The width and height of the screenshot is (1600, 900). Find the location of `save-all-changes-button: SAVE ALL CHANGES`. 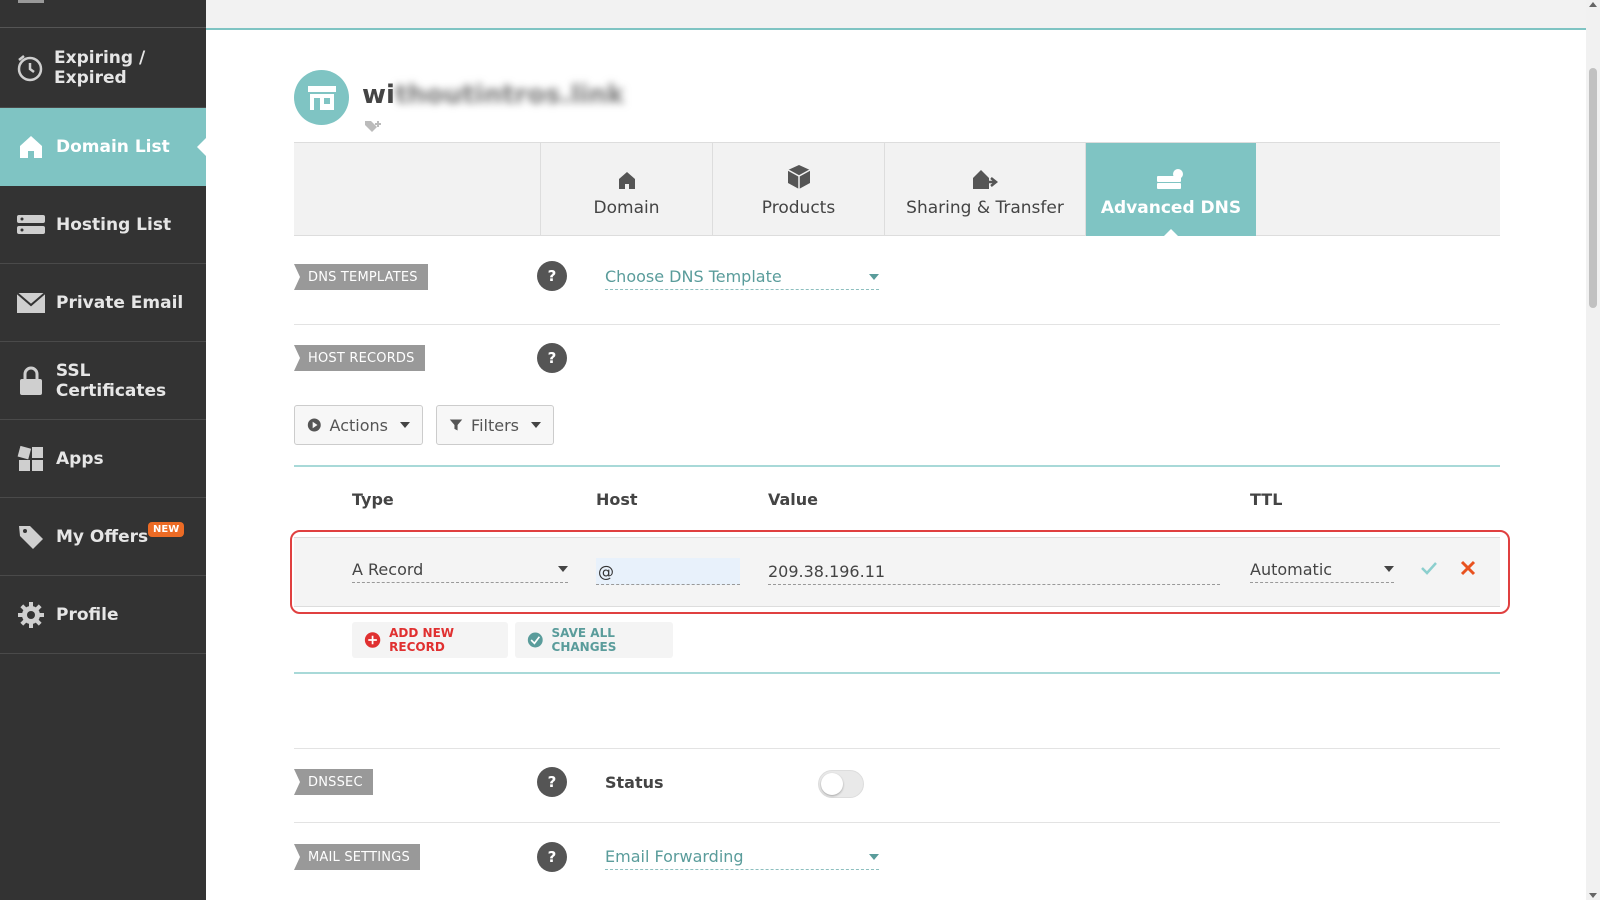

save-all-changes-button: SAVE ALL CHANGES is located at coordinates (594, 640).